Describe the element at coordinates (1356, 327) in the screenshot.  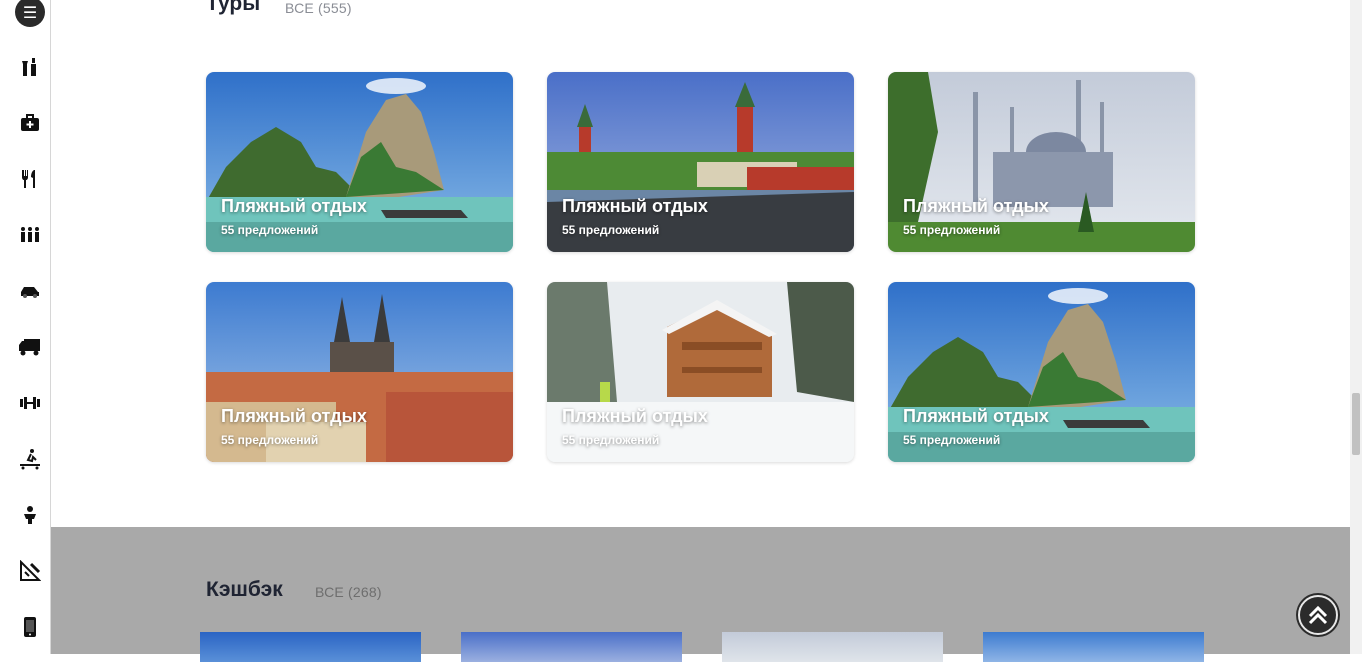
I see `scrollbar` at that location.